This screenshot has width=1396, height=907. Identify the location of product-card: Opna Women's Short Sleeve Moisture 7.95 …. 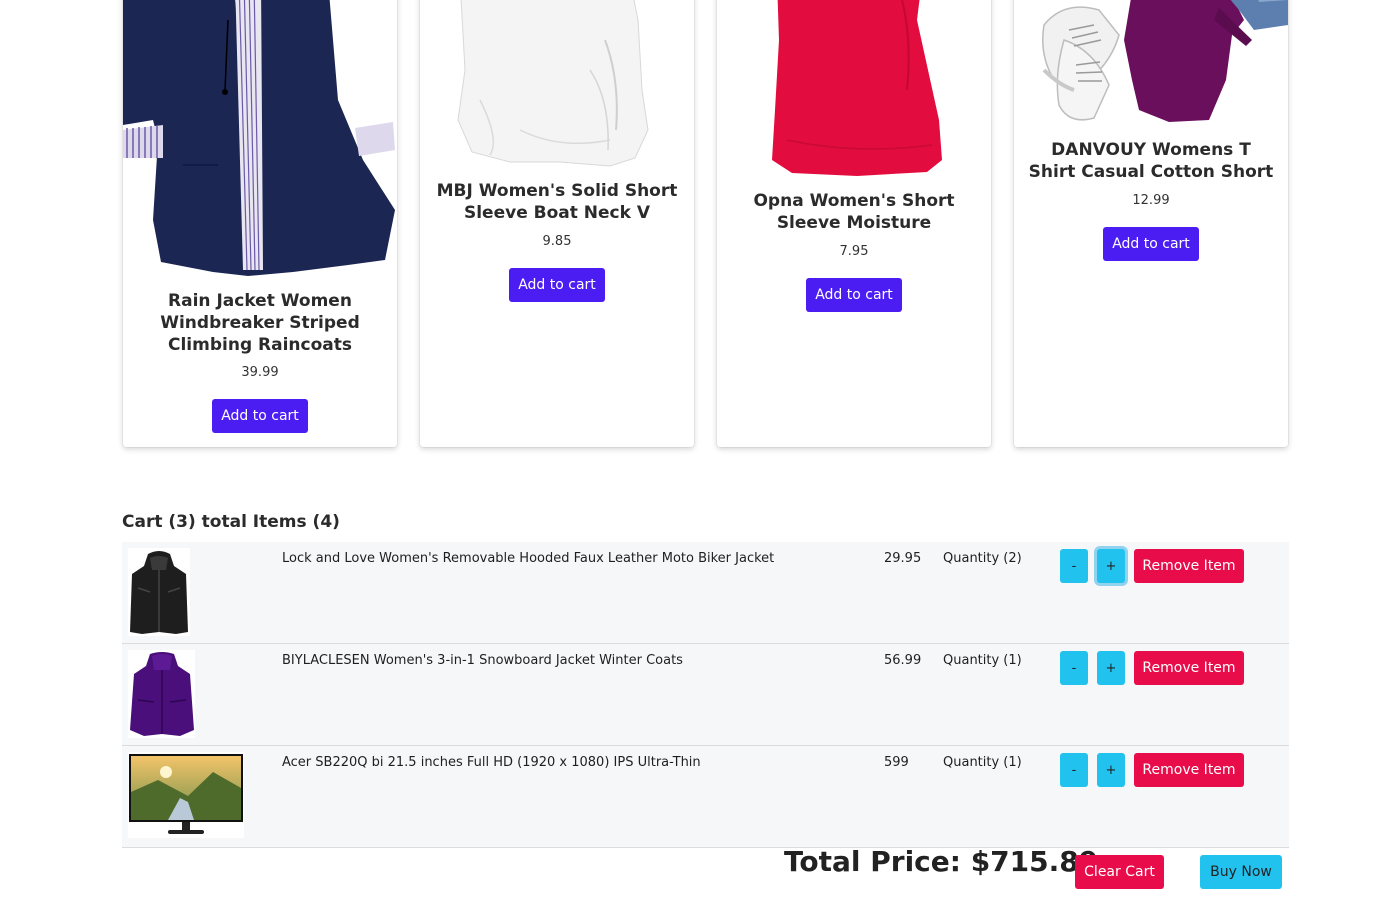
(854, 223).